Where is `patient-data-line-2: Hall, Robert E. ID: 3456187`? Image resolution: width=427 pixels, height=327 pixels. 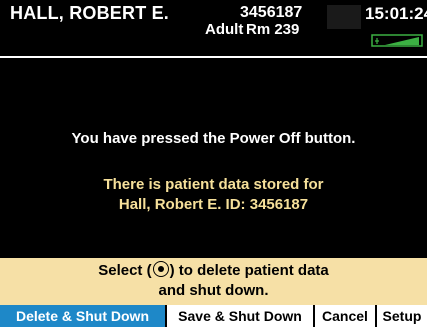 patient-data-line-2: Hall, Robert E. ID: 3456187 is located at coordinates (213, 204).